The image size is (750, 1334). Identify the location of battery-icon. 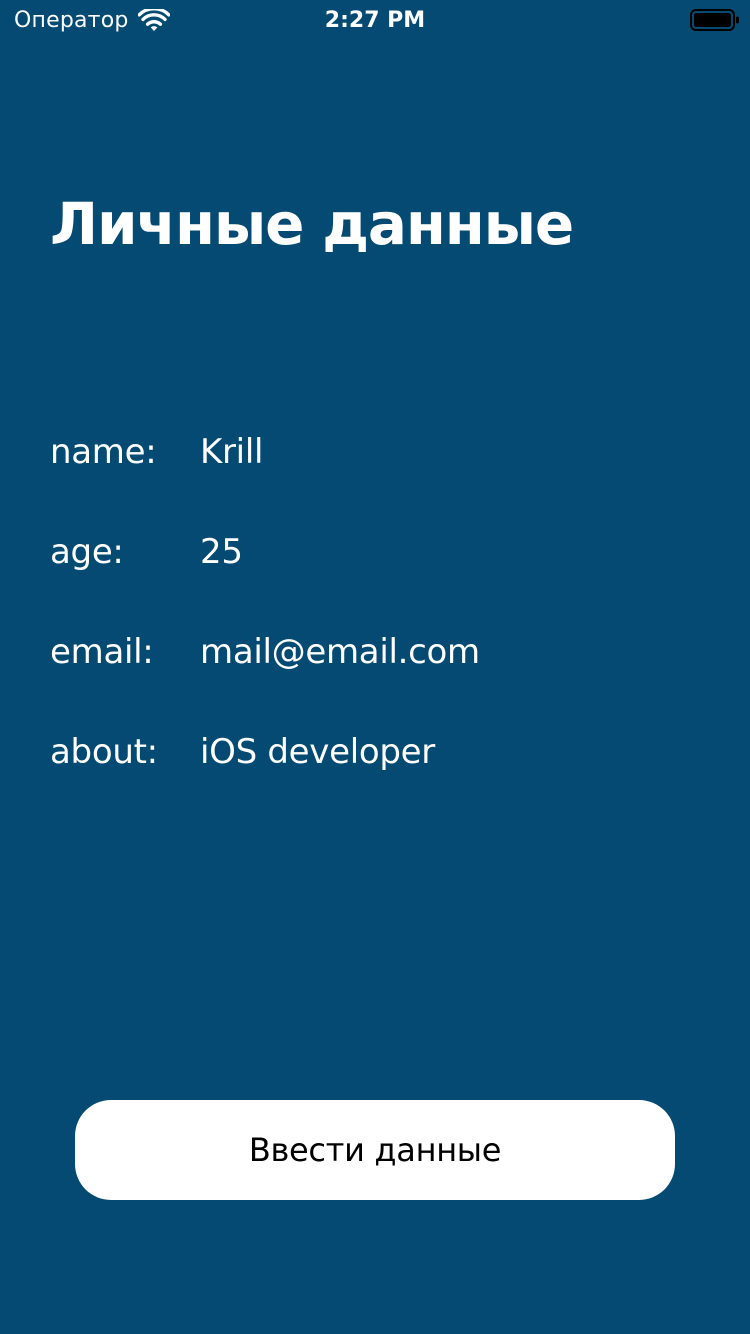
(715, 20).